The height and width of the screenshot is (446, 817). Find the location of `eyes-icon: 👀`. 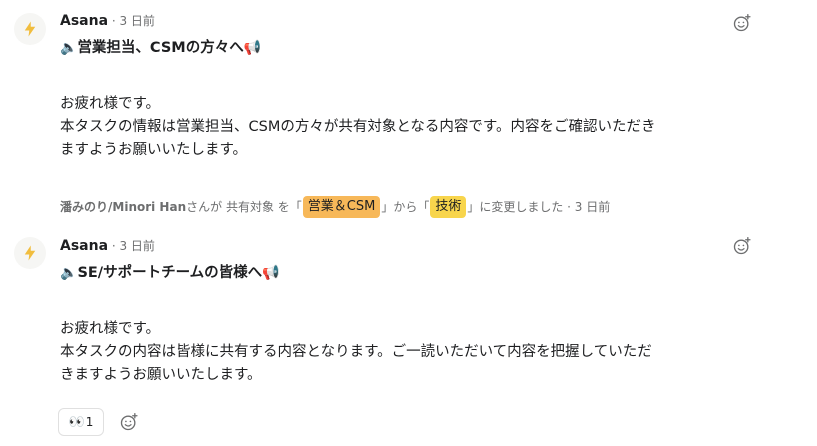

eyes-icon: 👀 is located at coordinates (76, 422).